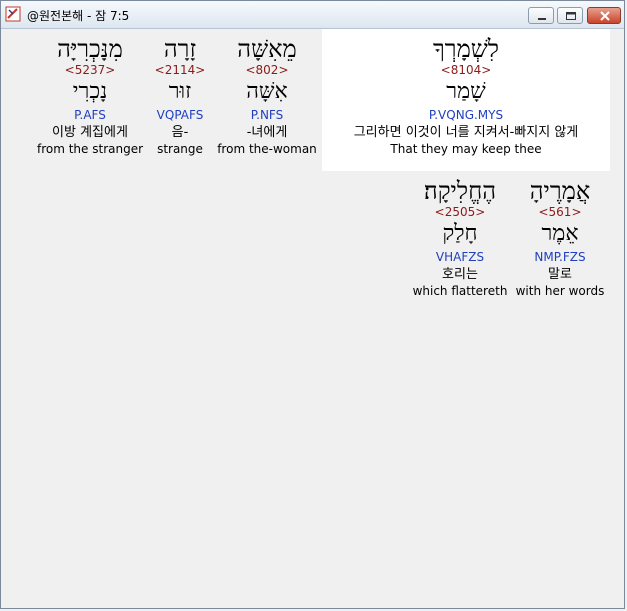 This screenshot has height=611, width=627. Describe the element at coordinates (180, 49) in the screenshot. I see `hebrew-word: זָרָה` at that location.